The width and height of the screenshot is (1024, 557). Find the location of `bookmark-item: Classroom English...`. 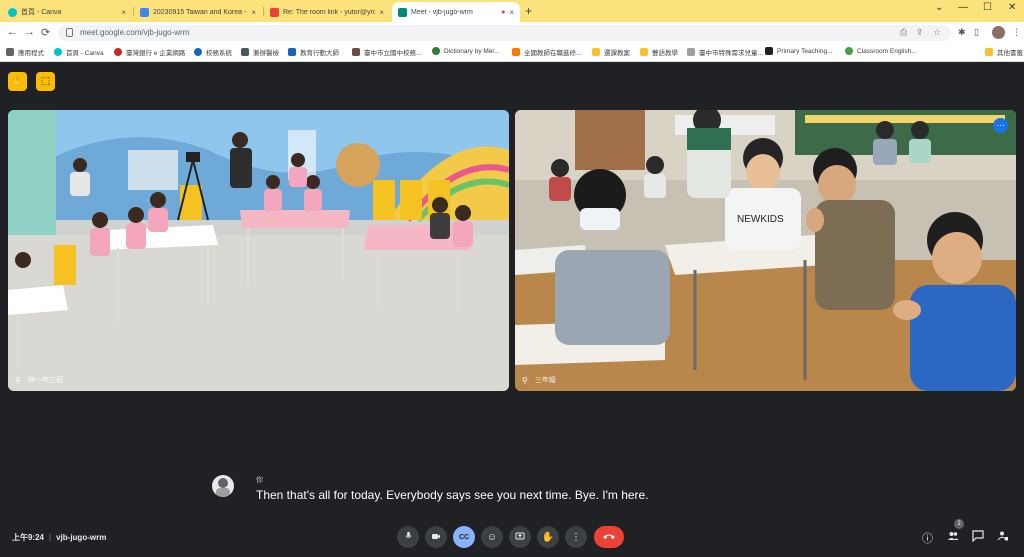

bookmark-item: Classroom English... is located at coordinates (881, 51).